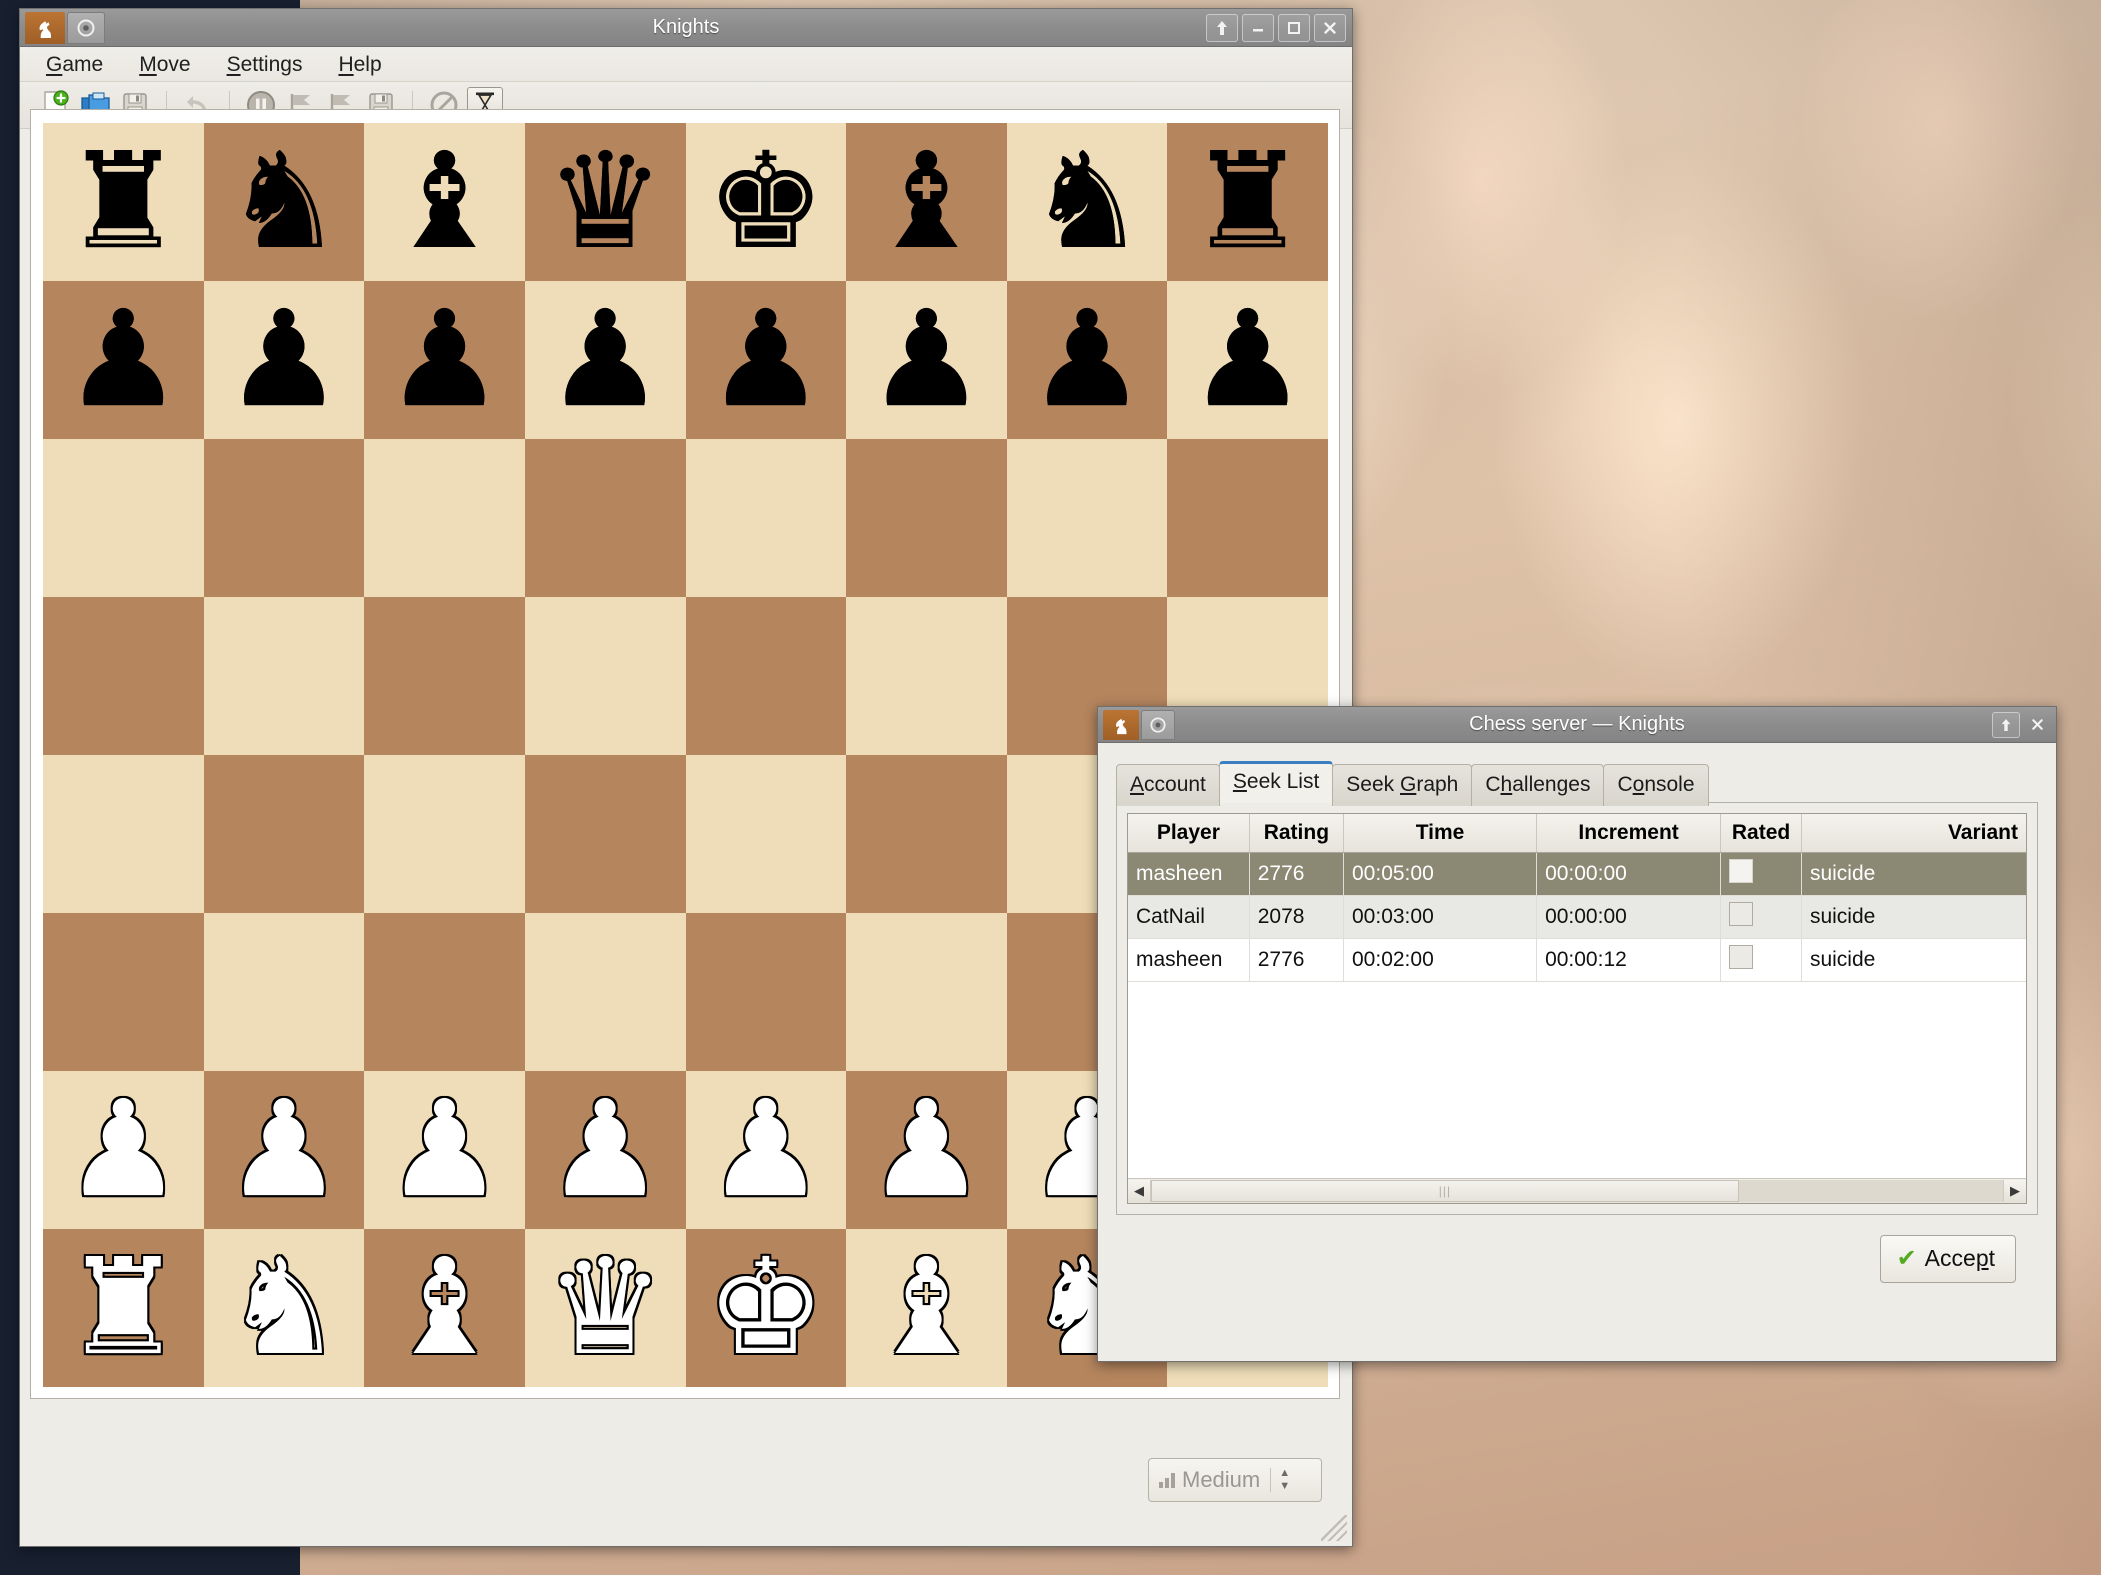  I want to click on board-square-a4, so click(123, 834).